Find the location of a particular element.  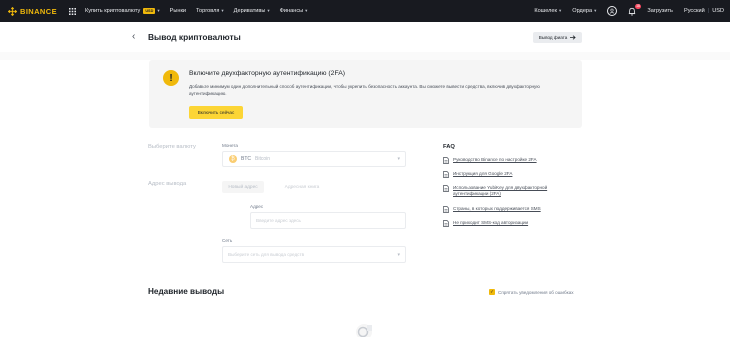

nav-buy-crypto: Купить криптовалюту USD ▾ is located at coordinates (122, 11).